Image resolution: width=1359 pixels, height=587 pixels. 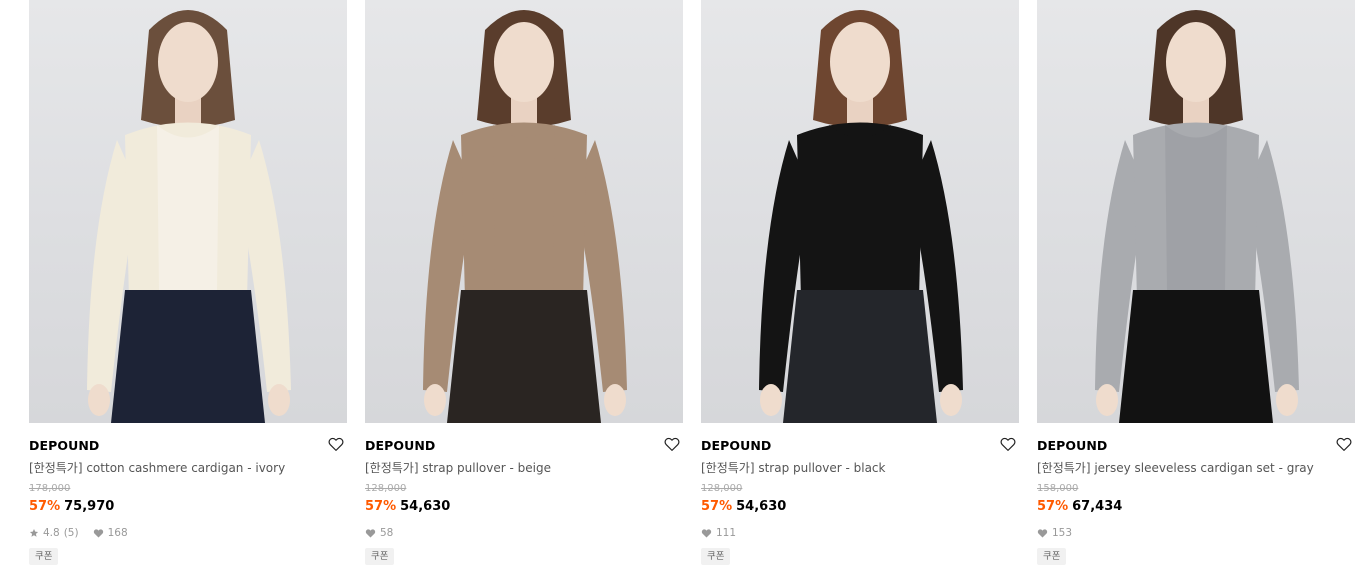 What do you see at coordinates (387, 533) in the screenshot?
I see `like-count: 58` at bounding box center [387, 533].